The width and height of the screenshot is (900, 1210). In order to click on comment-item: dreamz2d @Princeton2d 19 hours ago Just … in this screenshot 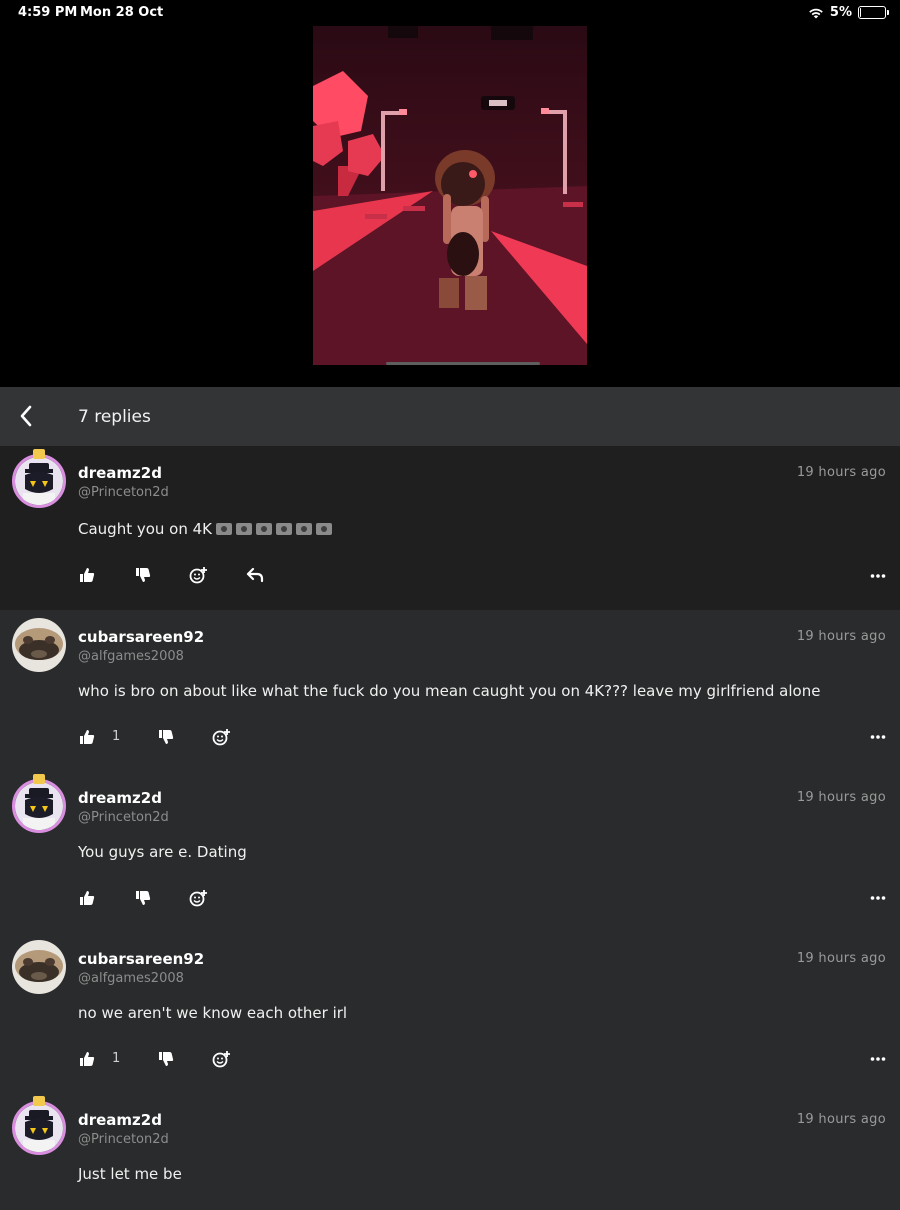, I will do `click(450, 1151)`.